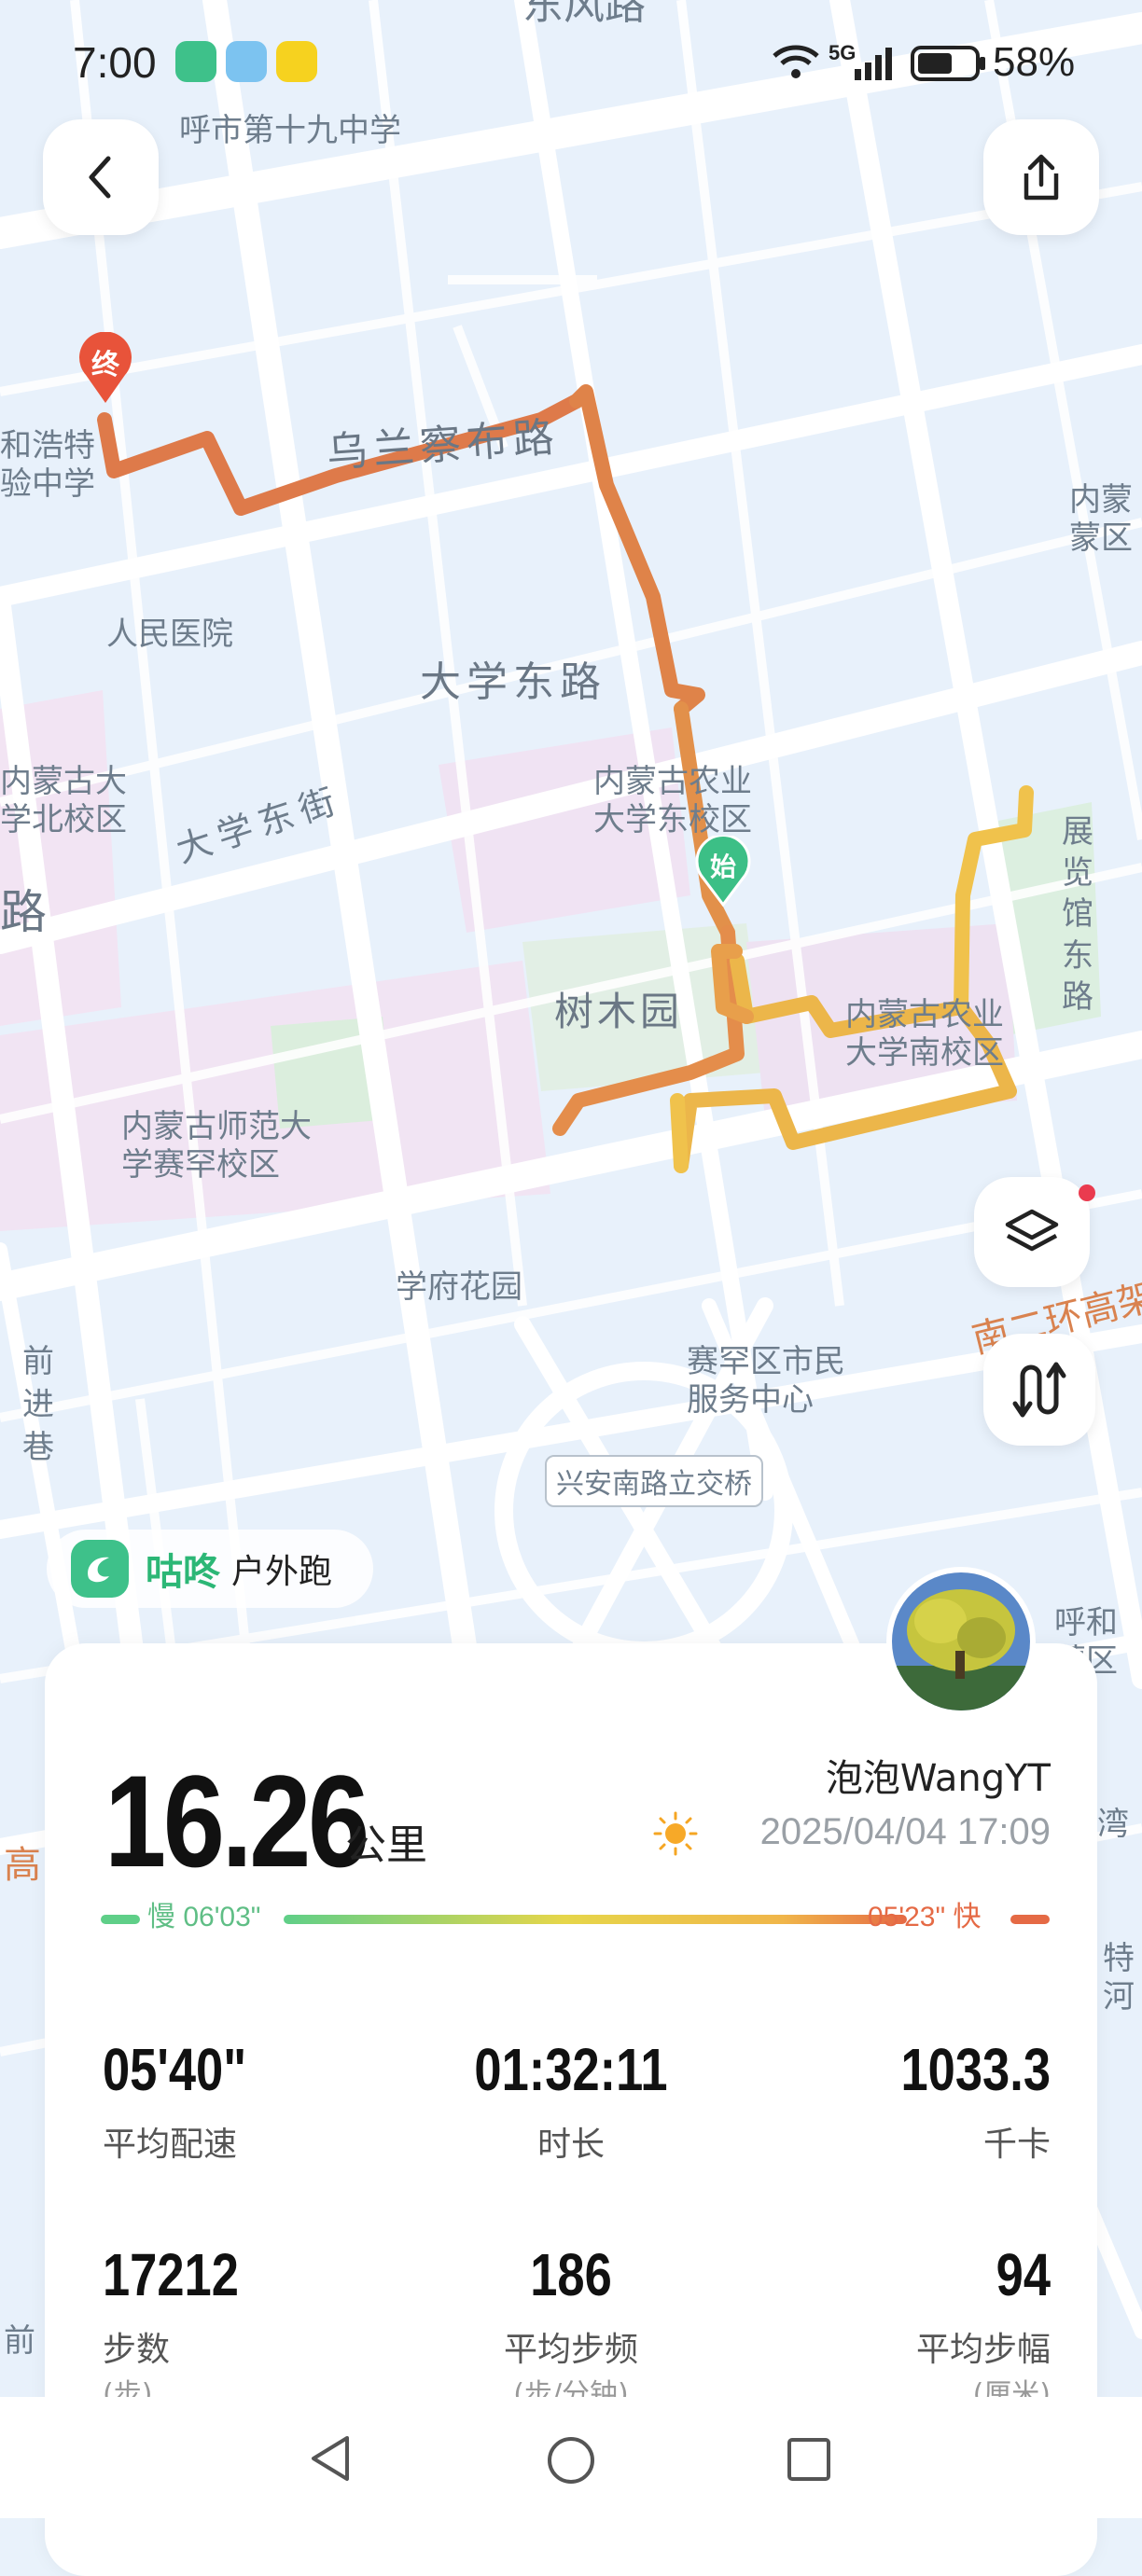  What do you see at coordinates (169, 634) in the screenshot?
I see `map-label: 人民医院` at bounding box center [169, 634].